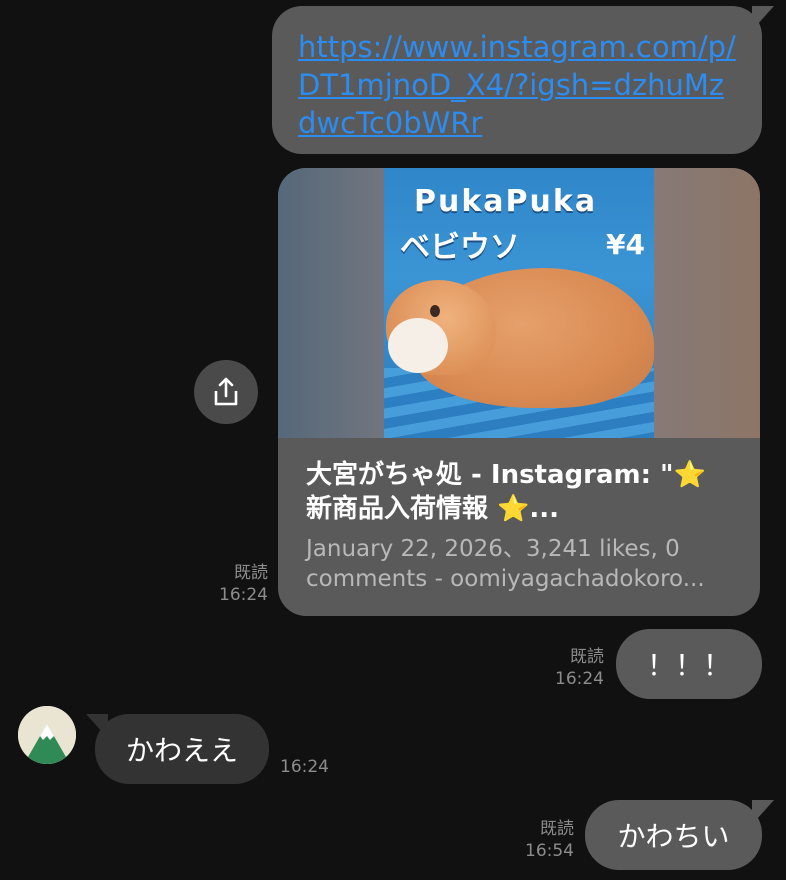 This screenshot has height=880, width=786. What do you see at coordinates (460, 247) in the screenshot?
I see `poster-subtitle: ベビウソ` at bounding box center [460, 247].